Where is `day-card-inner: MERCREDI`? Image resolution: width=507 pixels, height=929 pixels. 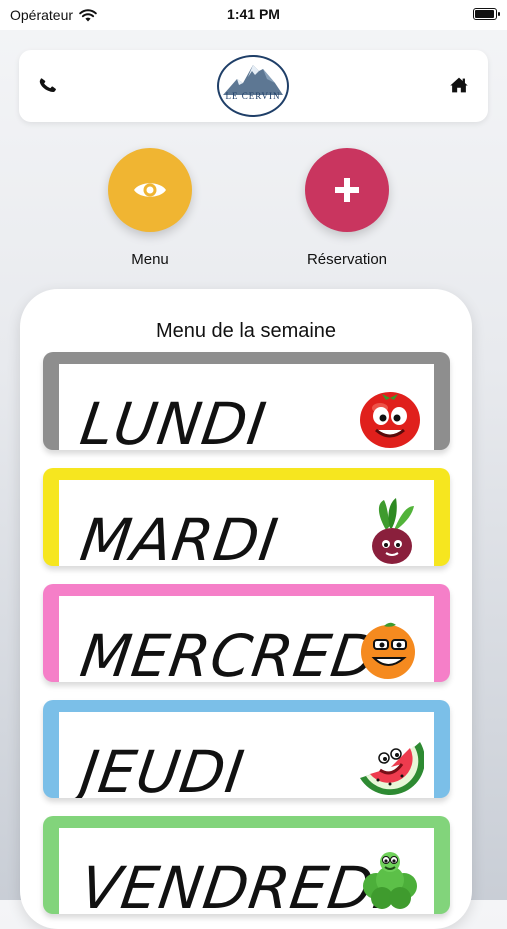
day-card-inner: MERCREDI is located at coordinates (246, 639).